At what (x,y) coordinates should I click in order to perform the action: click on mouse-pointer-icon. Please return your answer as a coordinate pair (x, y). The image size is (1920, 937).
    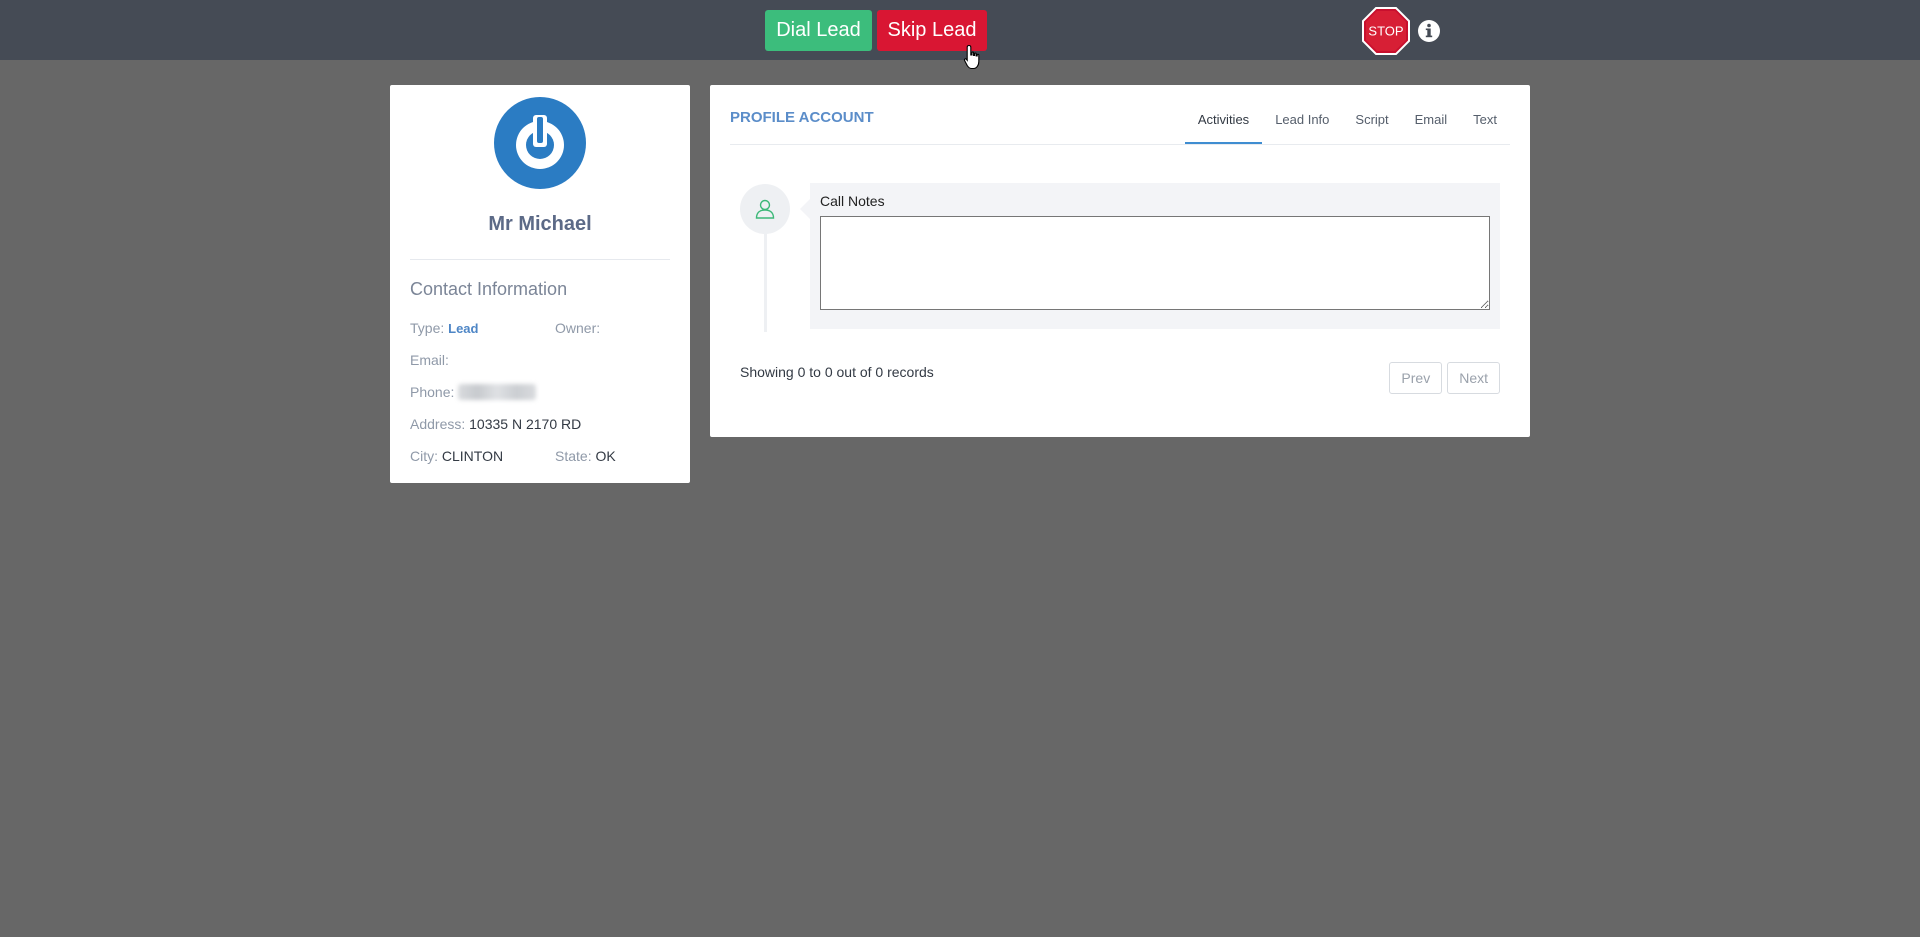
    Looking at the image, I should click on (971, 57).